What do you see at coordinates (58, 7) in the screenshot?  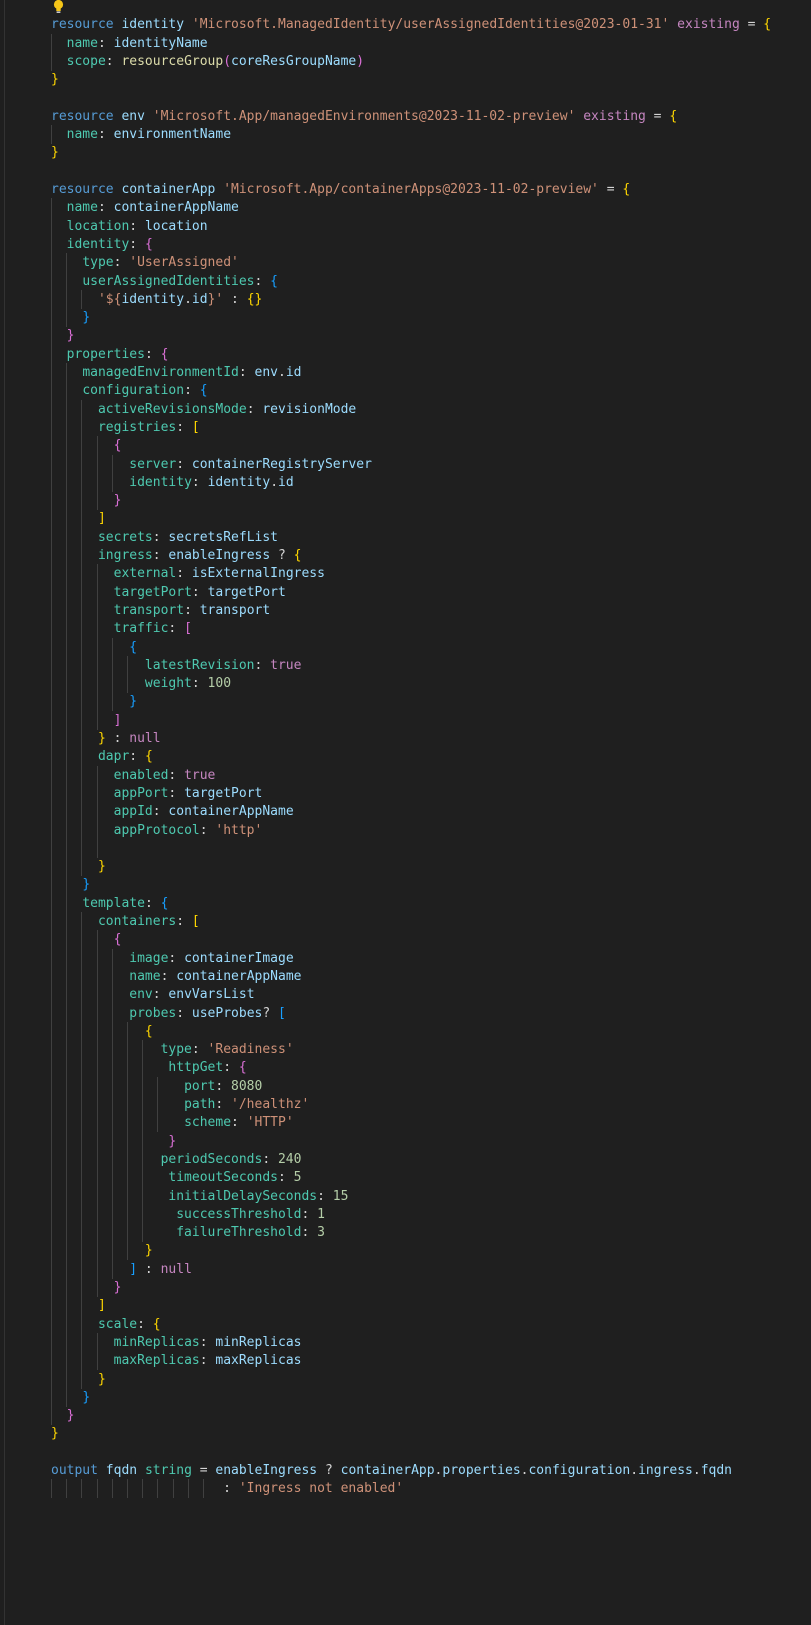 I see `lightbulb-icon` at bounding box center [58, 7].